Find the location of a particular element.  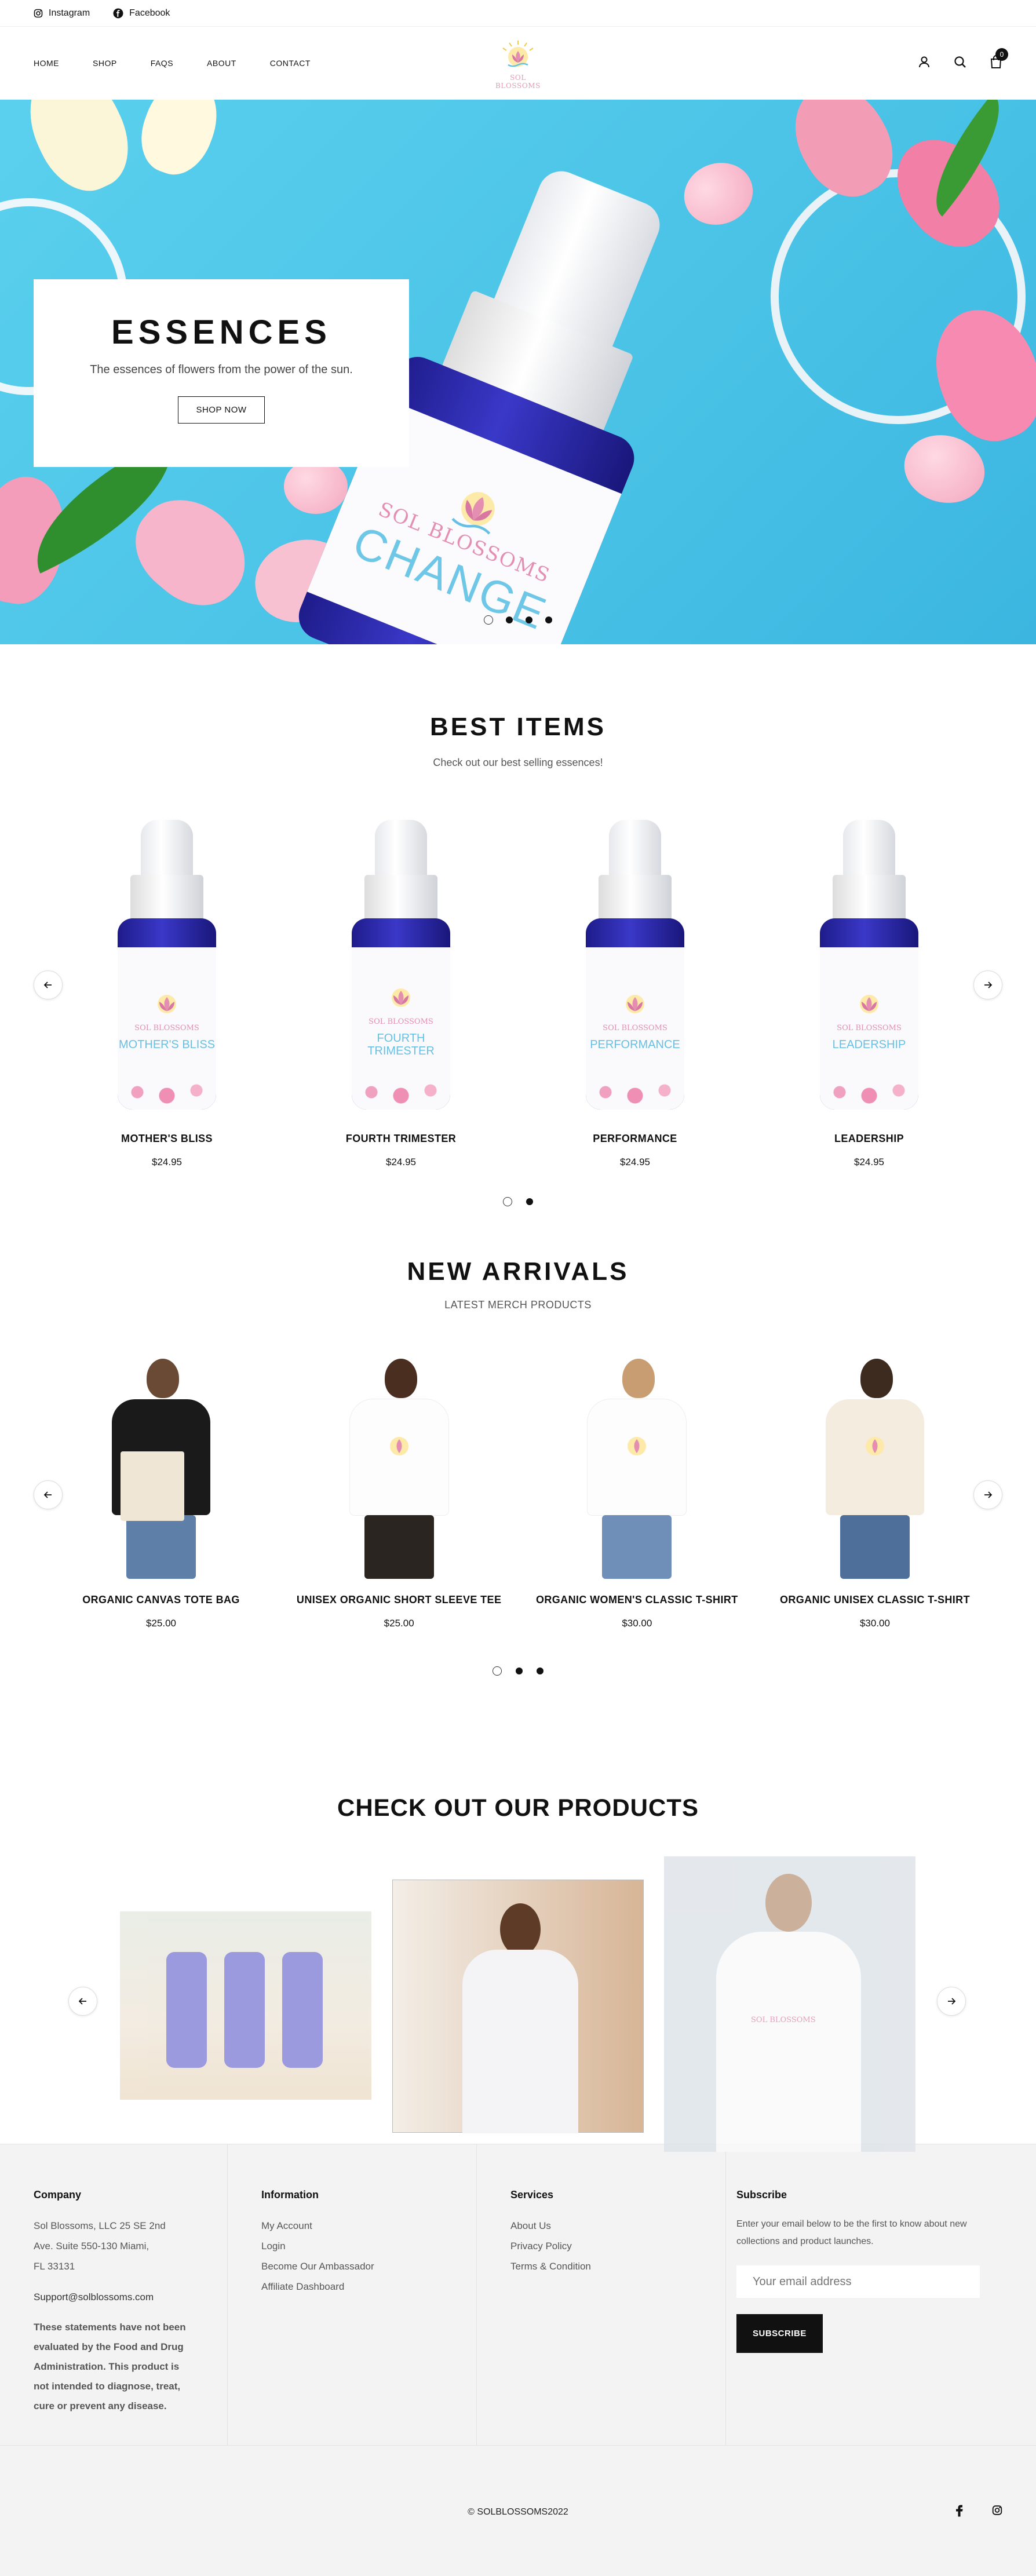

featured-products-section: CHECK OUT OUR PRODUCTS SOL BLOSSOMS is located at coordinates (518, 1959).